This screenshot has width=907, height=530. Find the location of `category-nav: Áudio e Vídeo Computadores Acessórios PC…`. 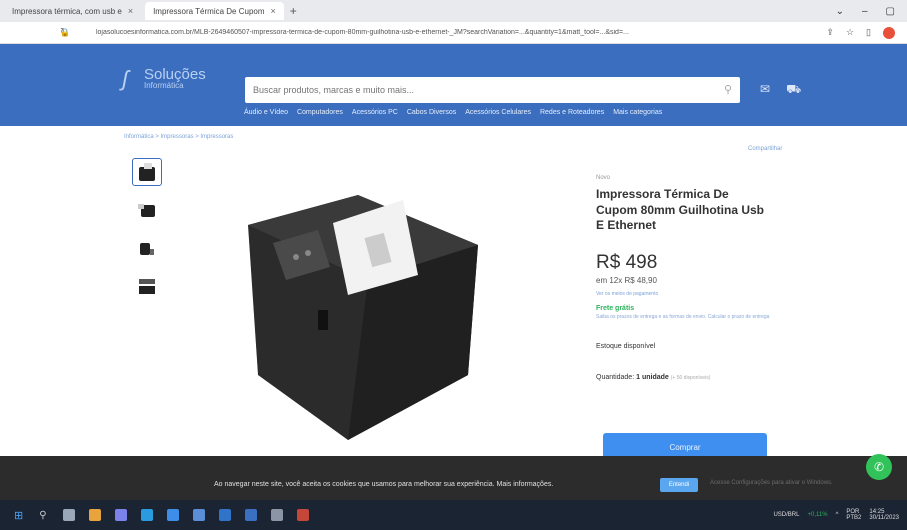

category-nav: Áudio e Vídeo Computadores Acessórios PC… is located at coordinates (453, 112).